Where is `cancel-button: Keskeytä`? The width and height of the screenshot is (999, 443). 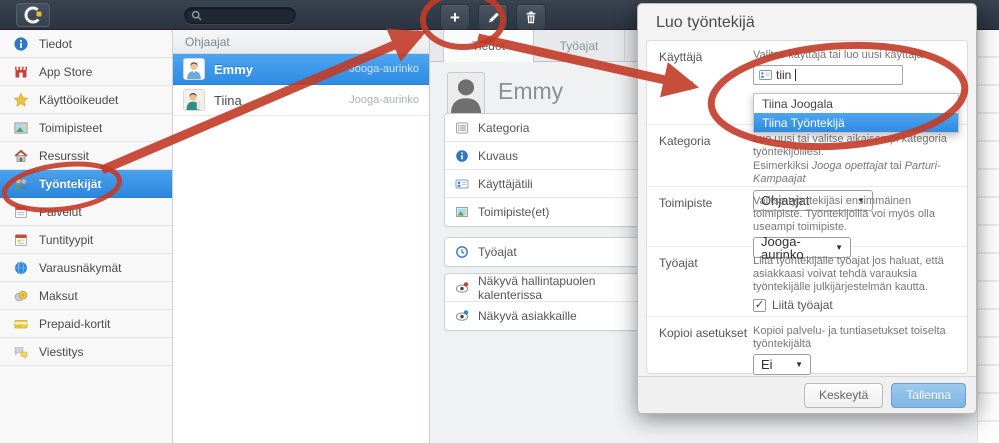
cancel-button: Keskeytä is located at coordinates (843, 395).